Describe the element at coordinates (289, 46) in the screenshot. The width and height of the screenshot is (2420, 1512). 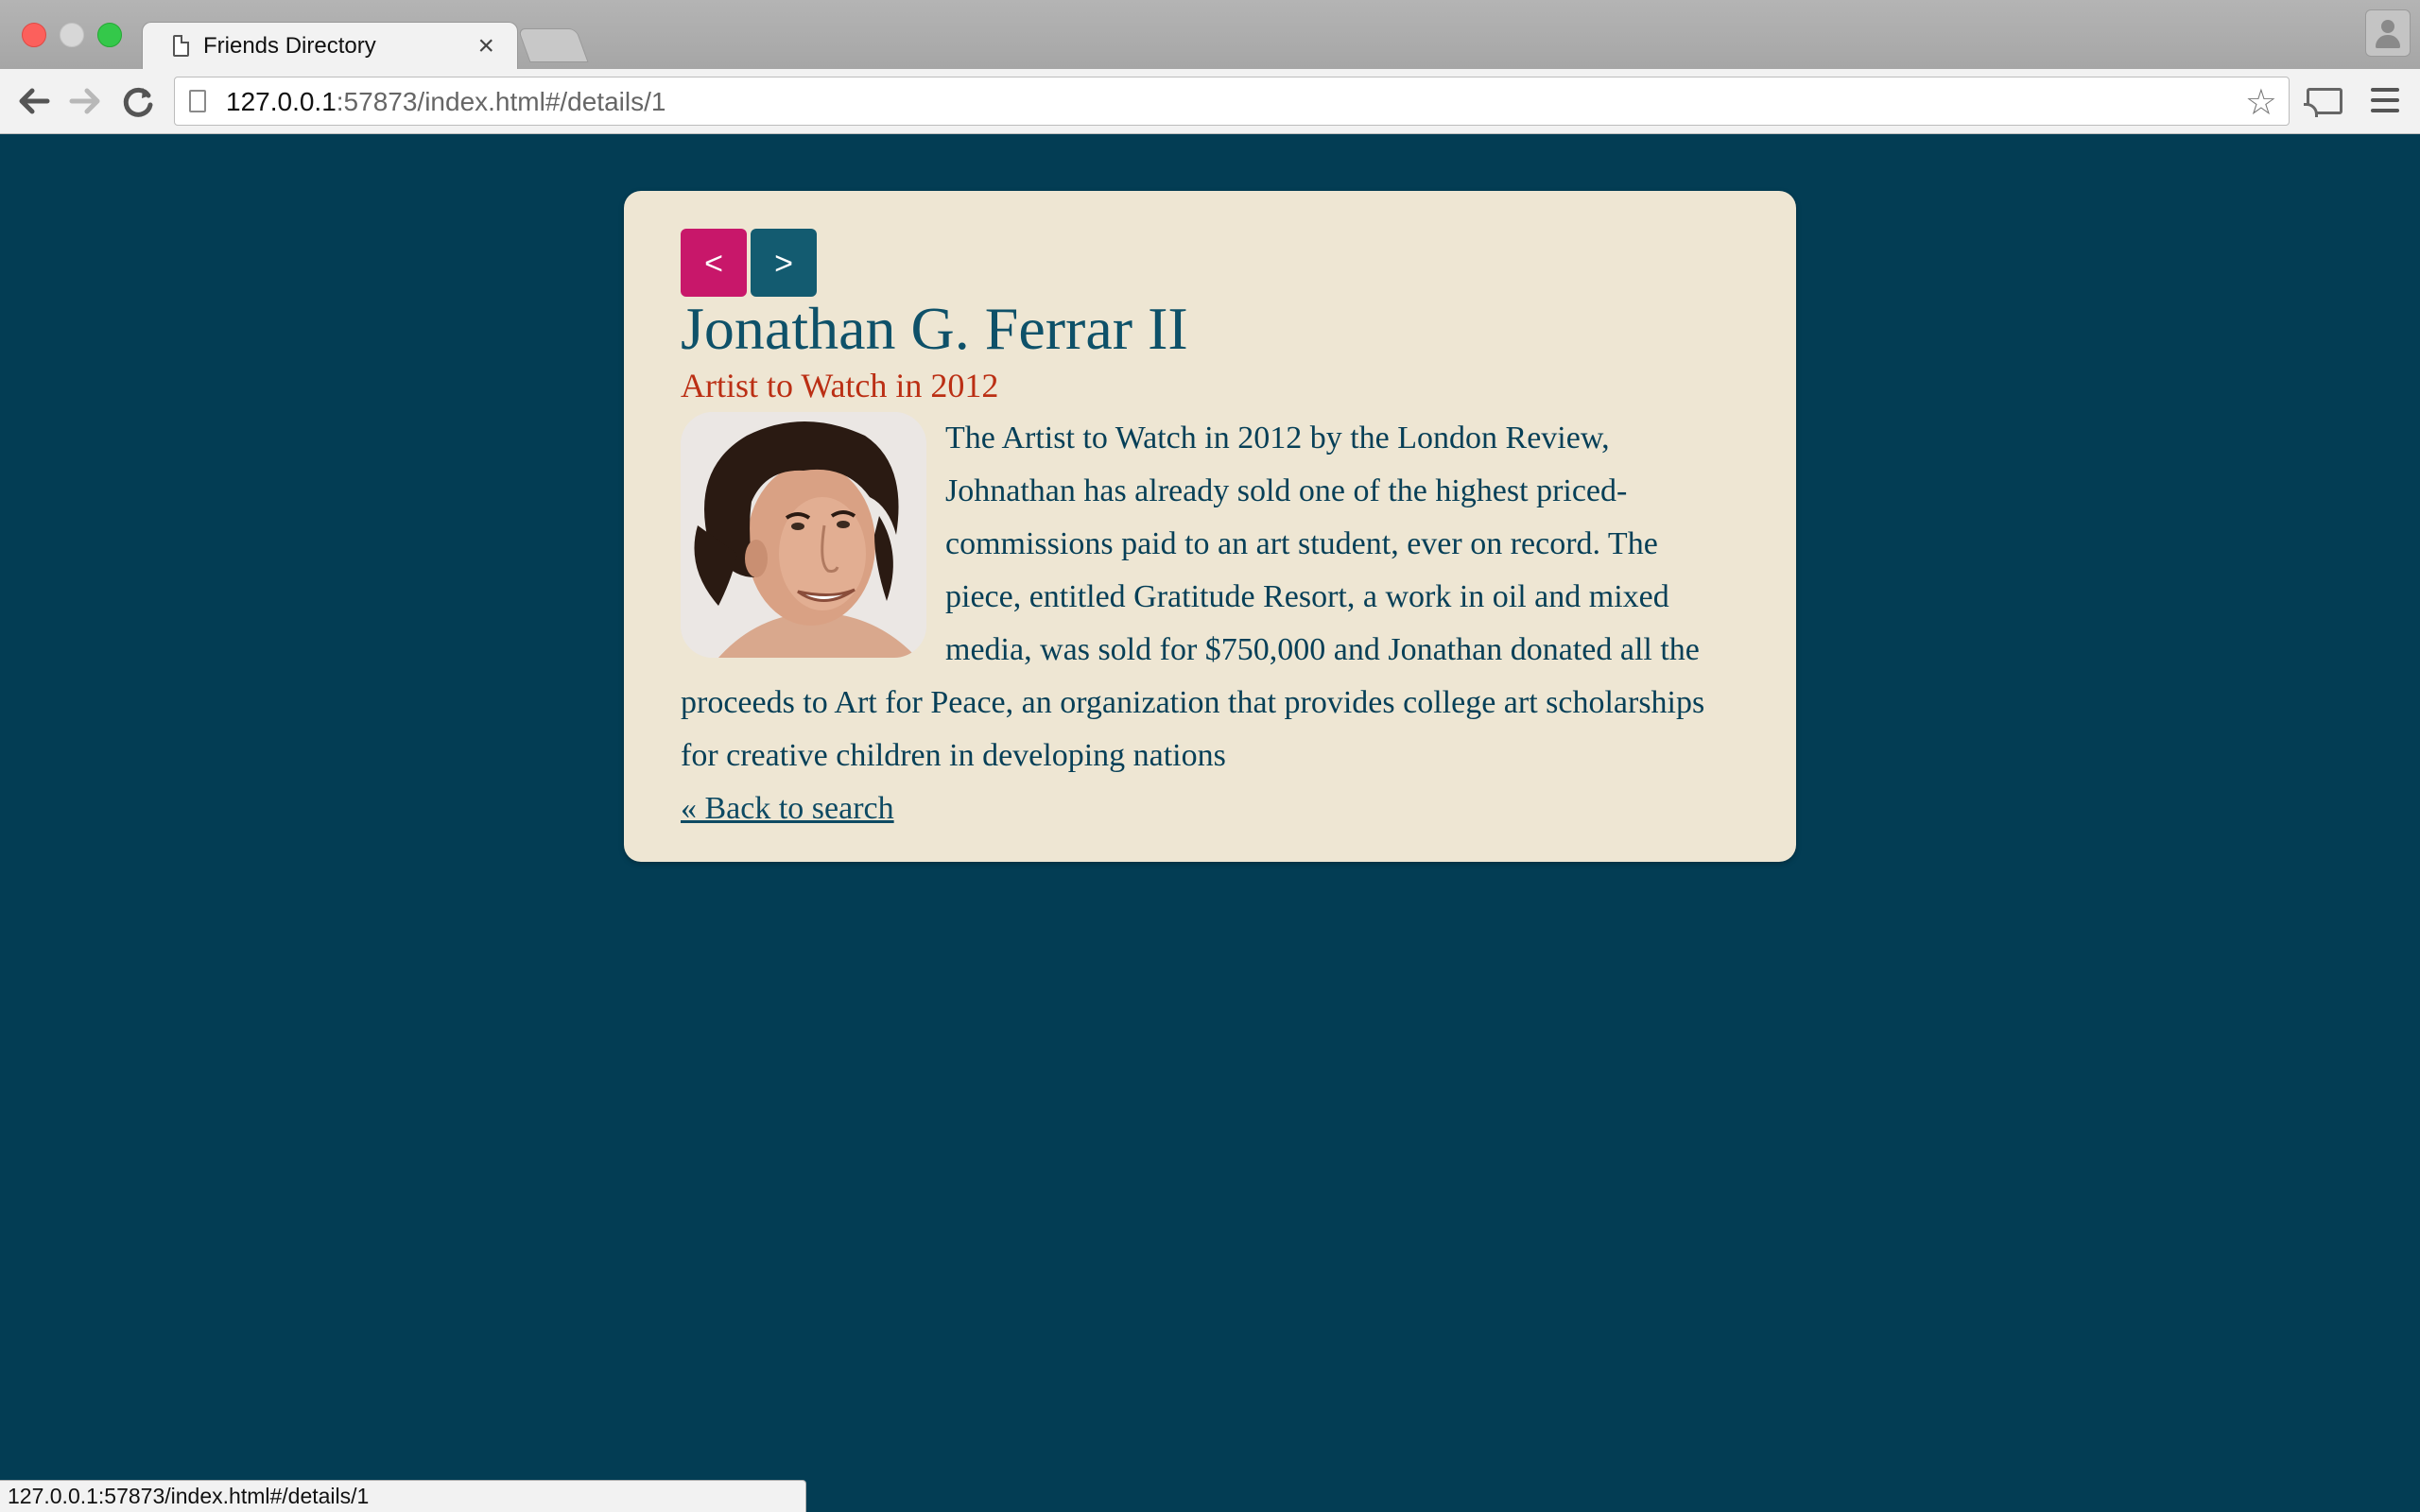
I see `tab-title: Friends Directory` at that location.